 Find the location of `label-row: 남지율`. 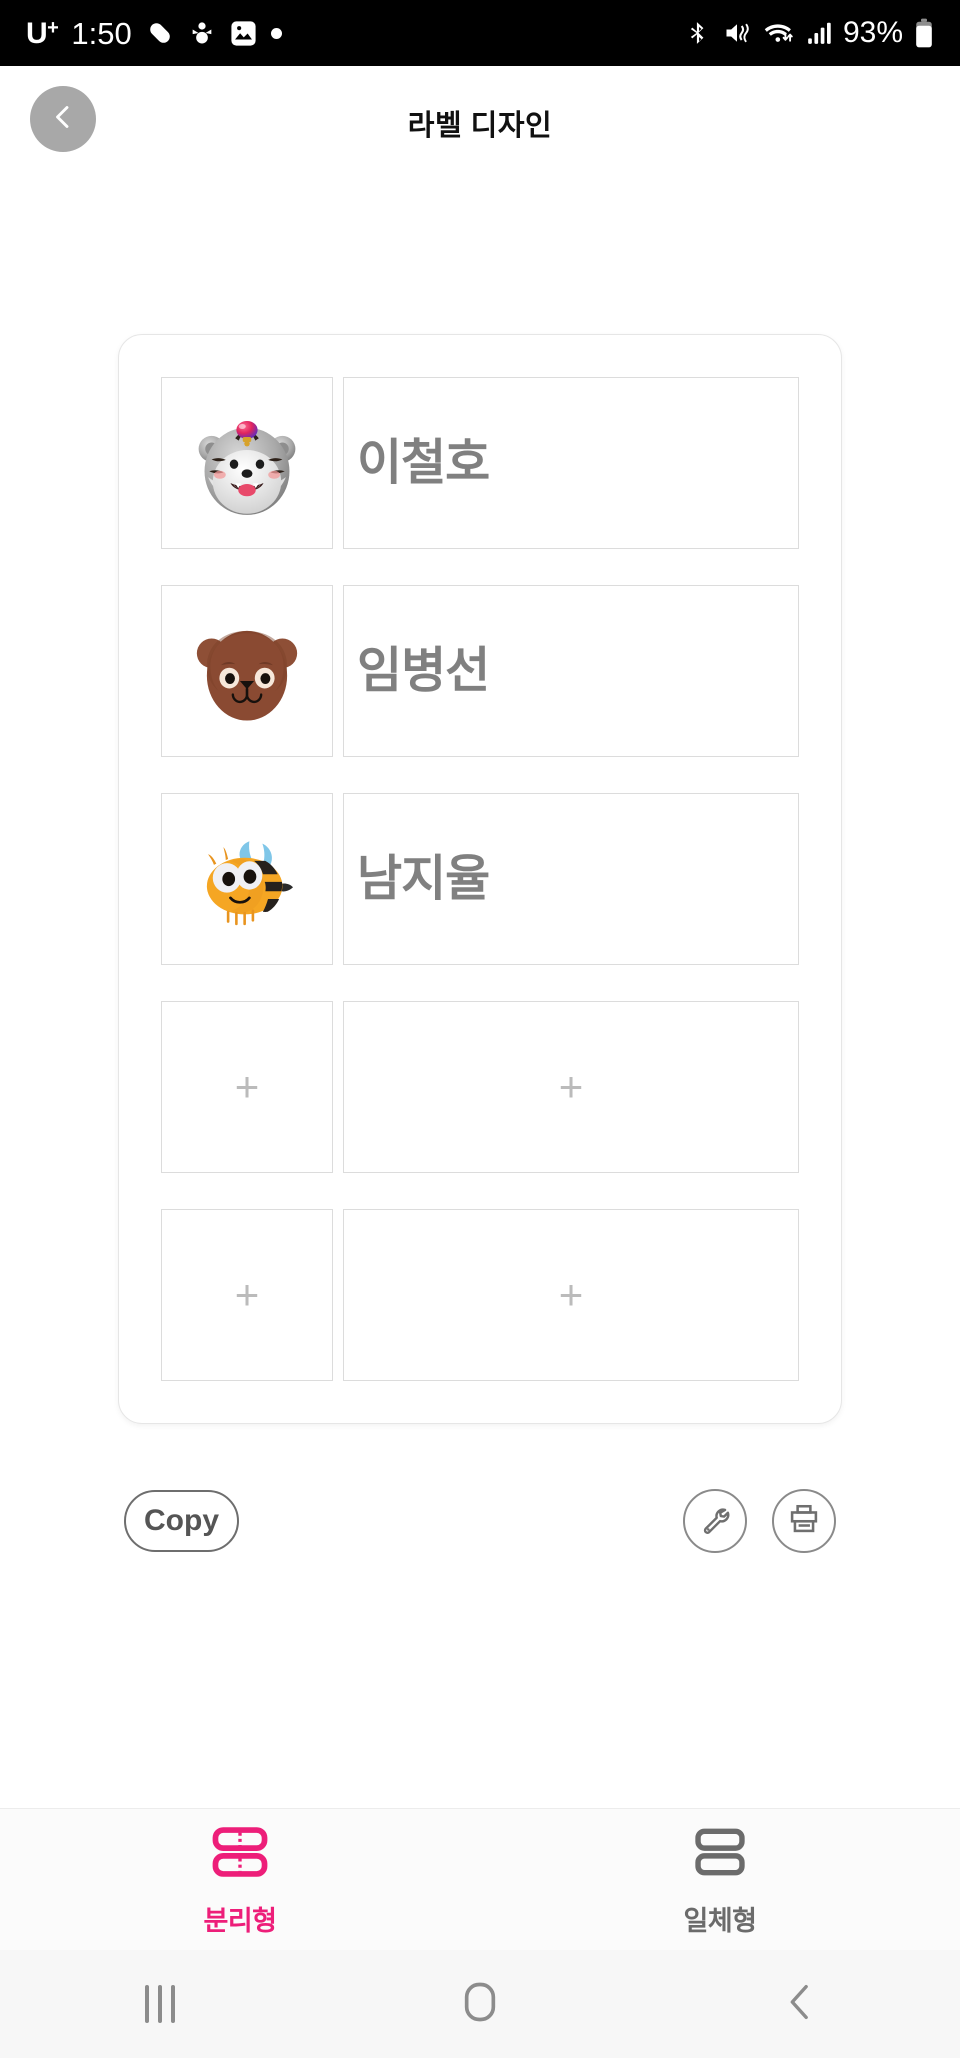

label-row: 남지율 is located at coordinates (480, 879).